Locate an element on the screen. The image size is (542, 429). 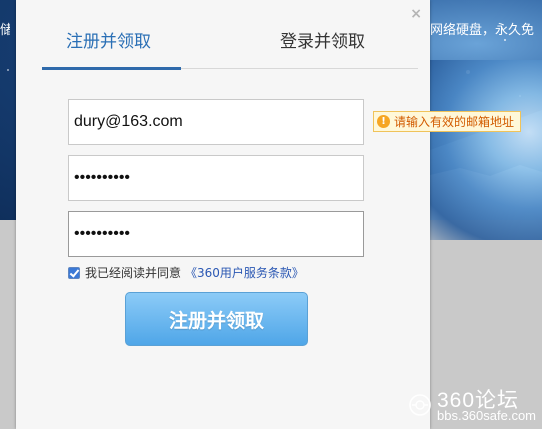
background-text-right: 网络硬盘，永久免 is located at coordinates (482, 30).